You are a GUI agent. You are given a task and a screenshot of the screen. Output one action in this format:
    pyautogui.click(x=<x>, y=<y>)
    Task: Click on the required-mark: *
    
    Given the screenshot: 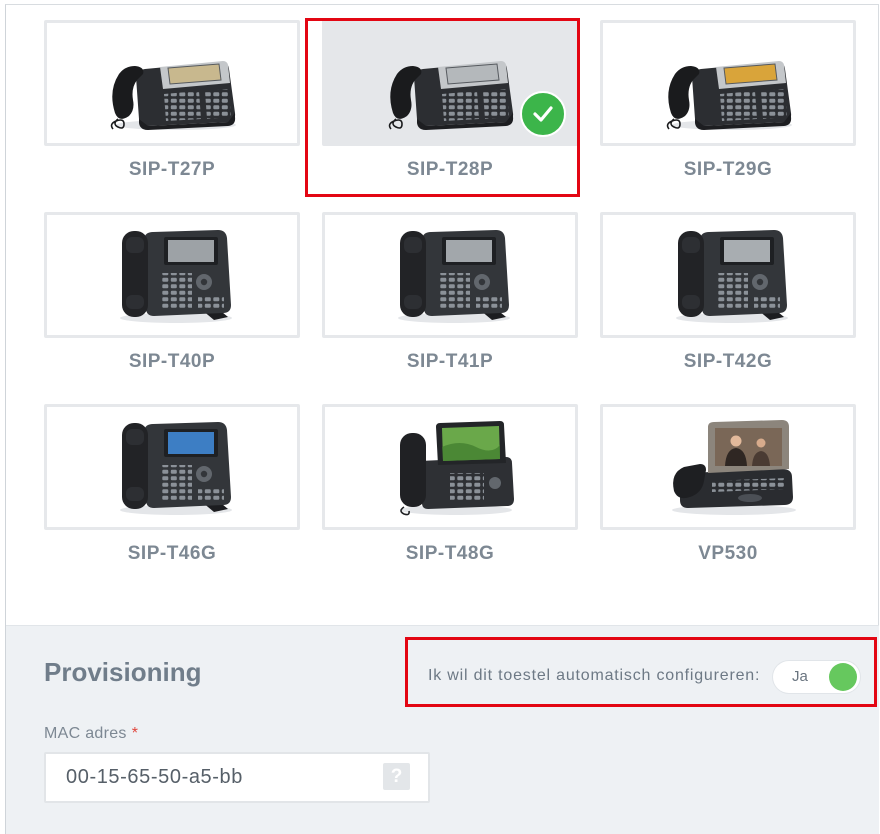 What is the action you would take?
    pyautogui.click(x=135, y=733)
    